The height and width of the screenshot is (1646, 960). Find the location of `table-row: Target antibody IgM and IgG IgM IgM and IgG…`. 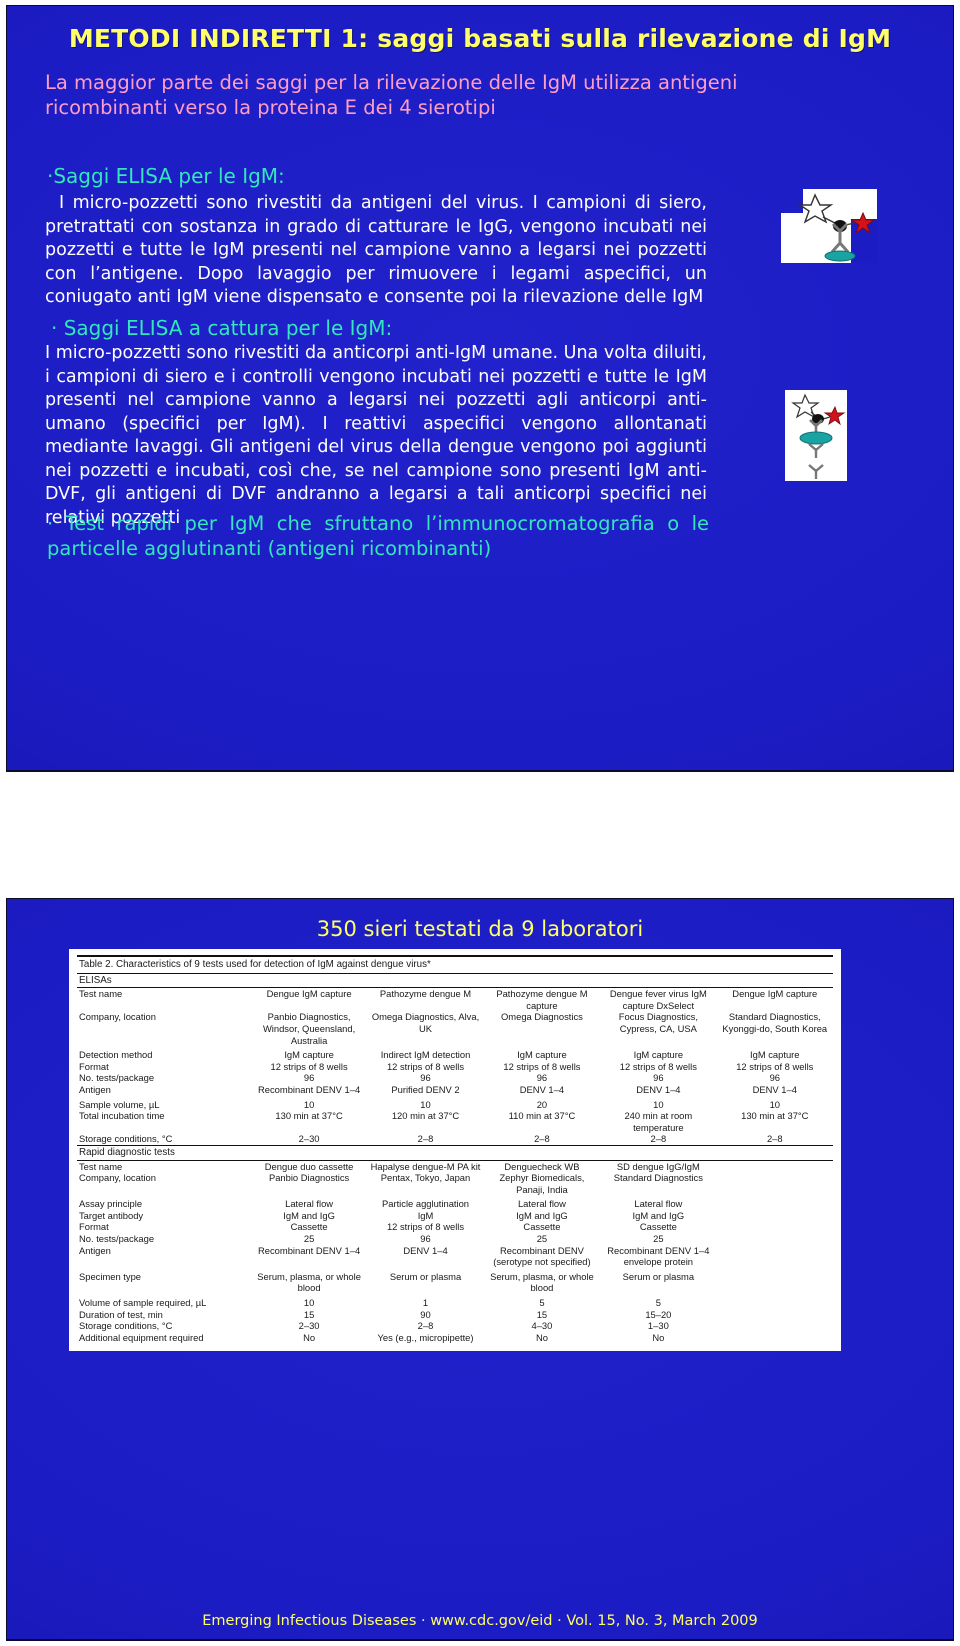

table-row: Target antibody IgM and IgG IgM IgM and IgG… is located at coordinates (455, 1216).